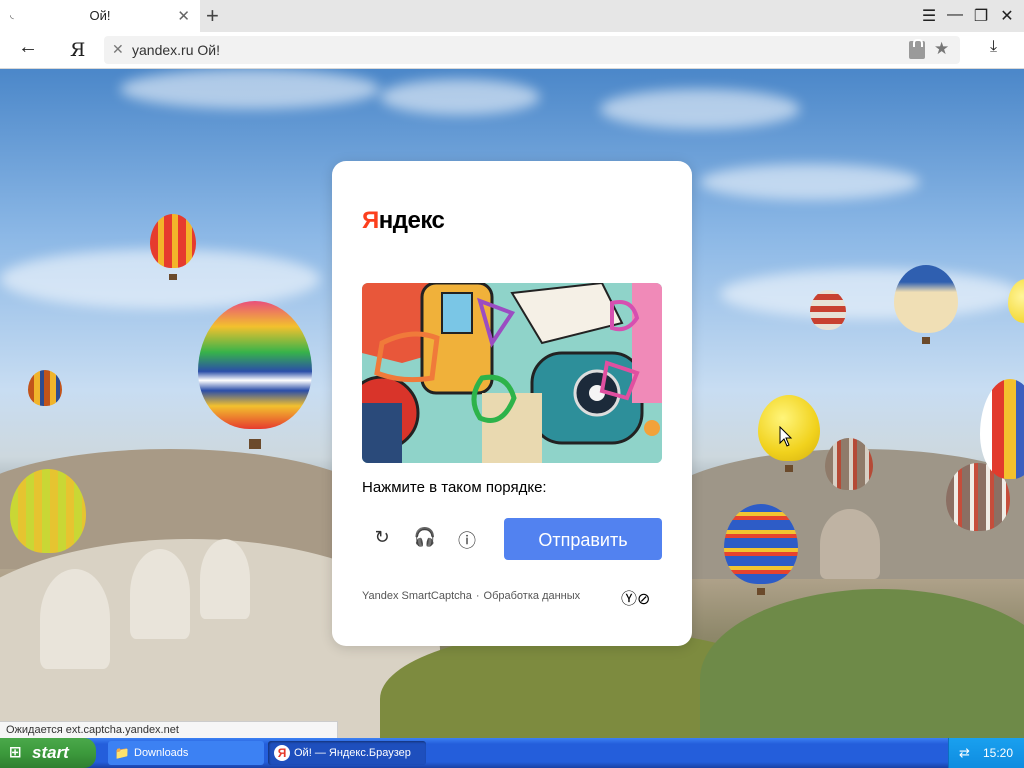 The width and height of the screenshot is (1024, 768). I want to click on yandex-brand-icon: Ⓨ⊘, so click(636, 599).